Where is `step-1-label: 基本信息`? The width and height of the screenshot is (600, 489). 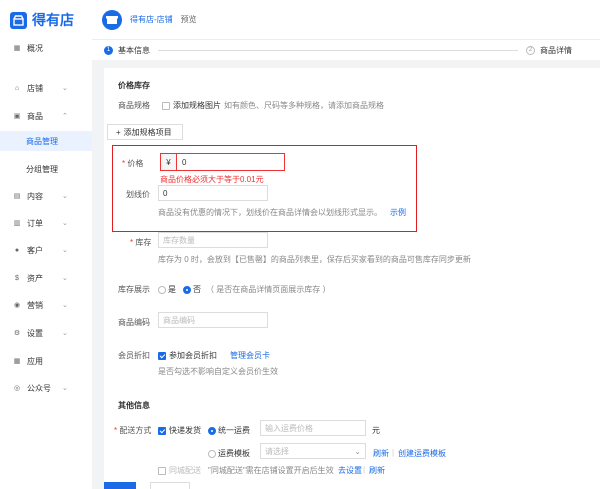
step-1-label: 基本信息 is located at coordinates (134, 50).